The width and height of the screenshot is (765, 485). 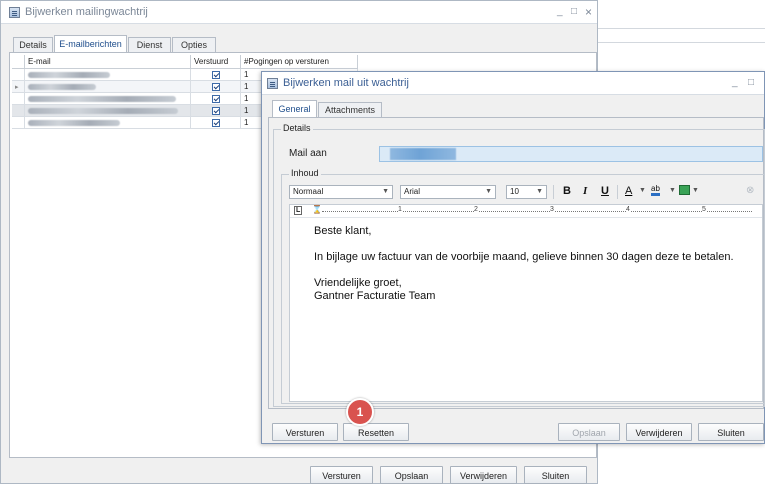 What do you see at coordinates (750, 190) in the screenshot?
I see `close-toolbar-icon: ⊗` at bounding box center [750, 190].